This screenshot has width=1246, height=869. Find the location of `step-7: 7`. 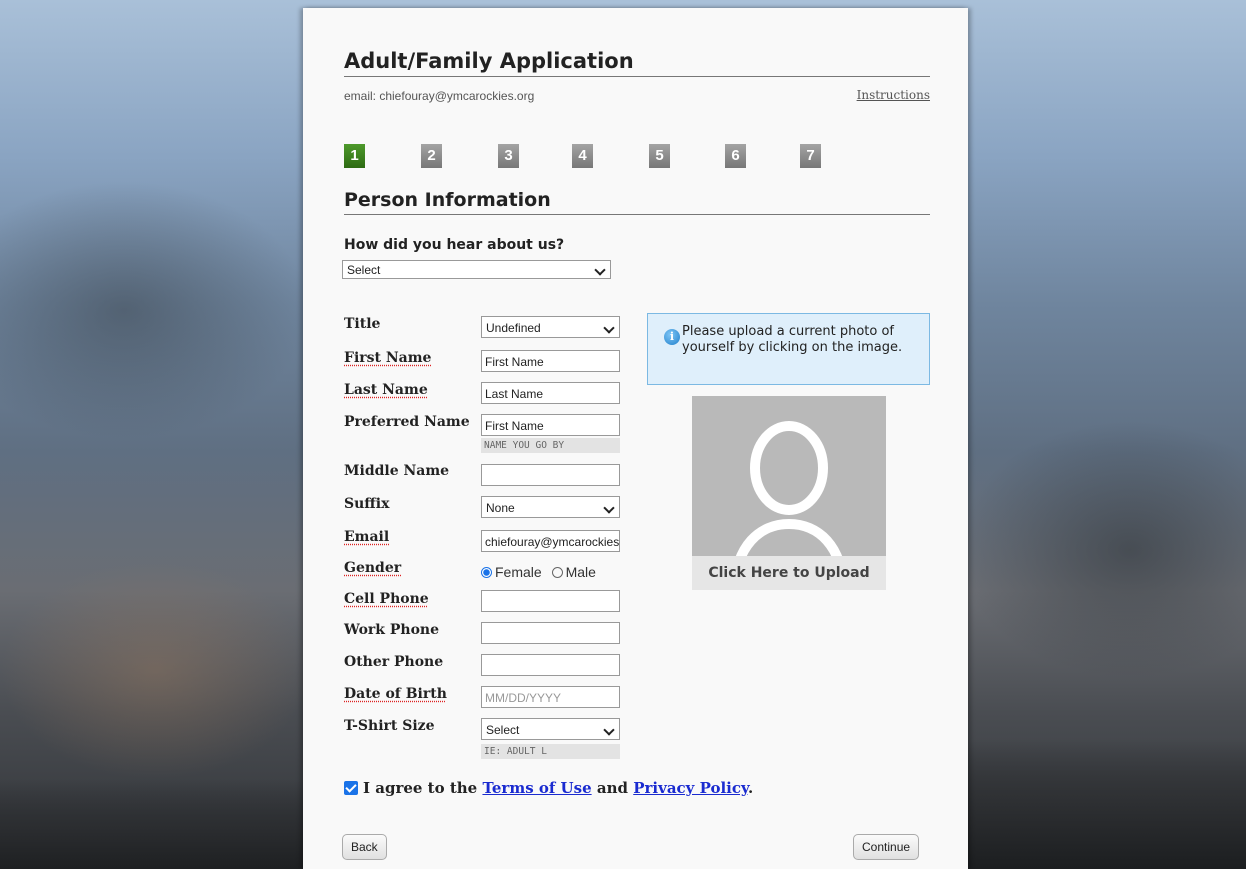

step-7: 7 is located at coordinates (810, 156).